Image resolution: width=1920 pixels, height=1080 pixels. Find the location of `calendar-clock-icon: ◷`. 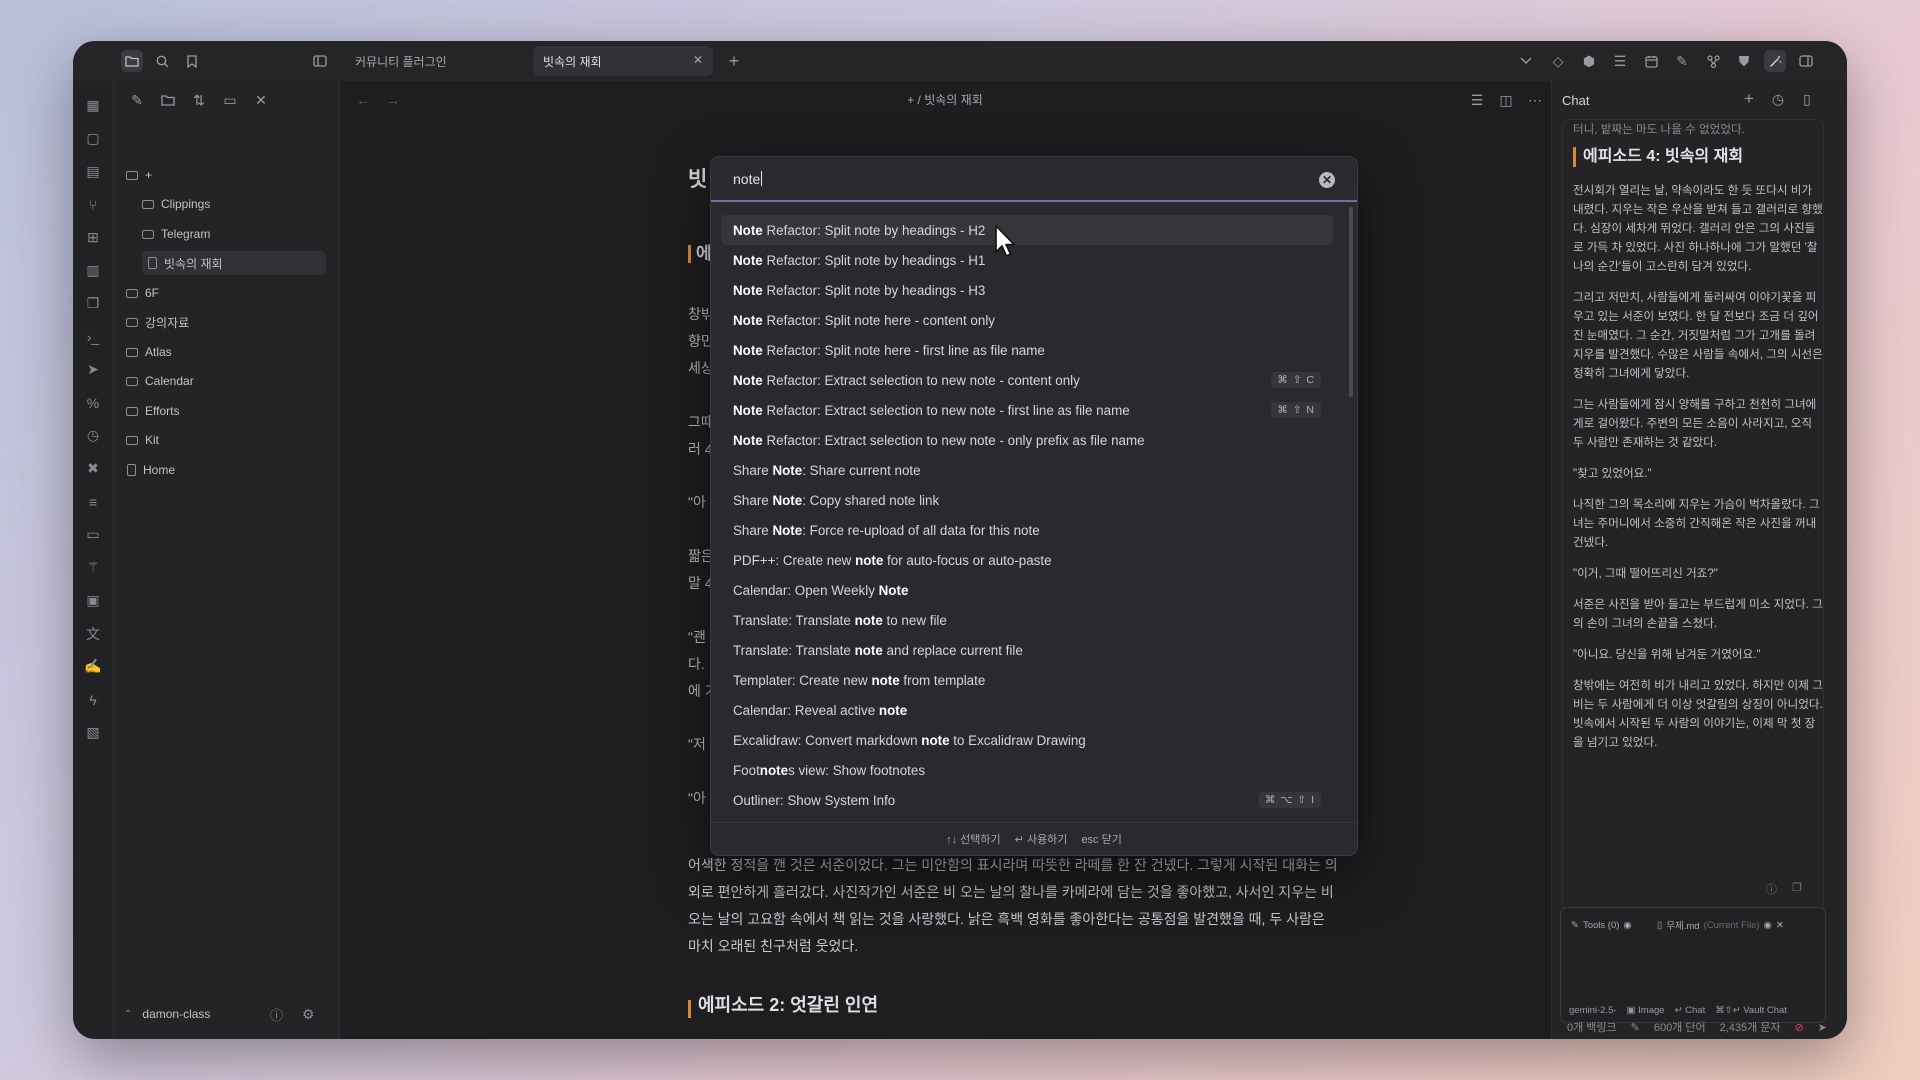

calendar-clock-icon: ◷ is located at coordinates (93, 435).